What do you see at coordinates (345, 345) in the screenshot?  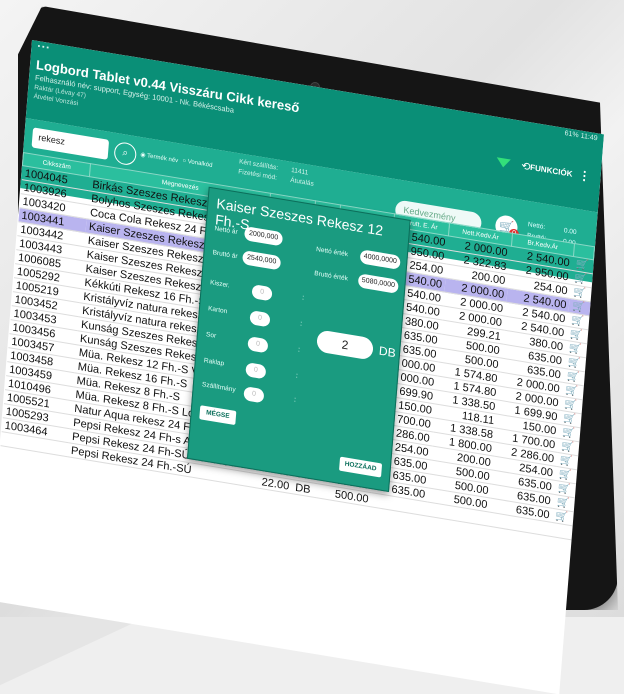 I see `quantity-input: 2` at bounding box center [345, 345].